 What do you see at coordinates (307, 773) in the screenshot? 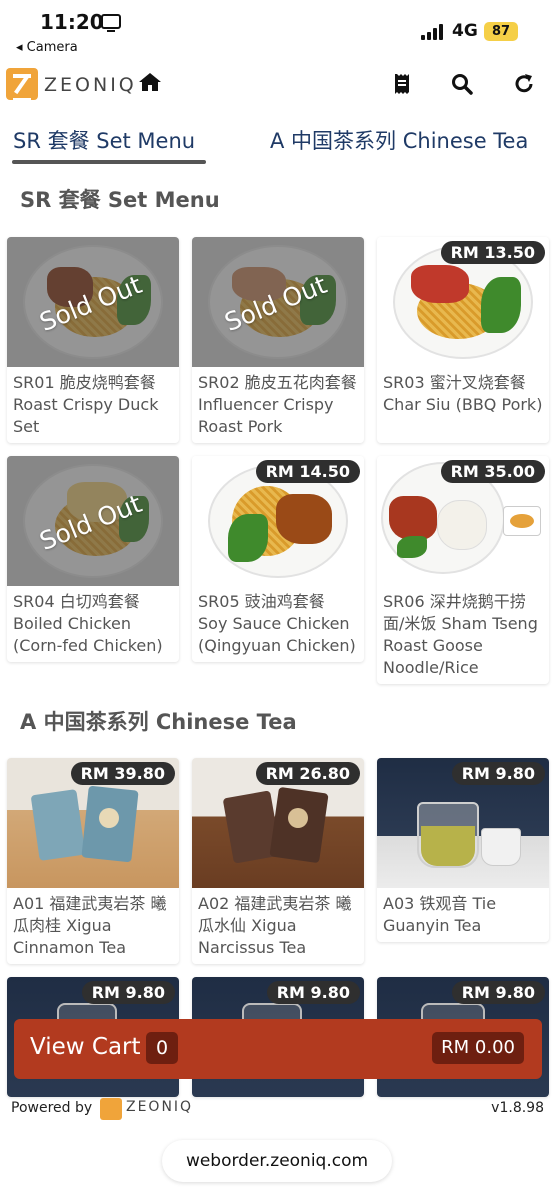
I see `price-badge: RM 26.80` at bounding box center [307, 773].